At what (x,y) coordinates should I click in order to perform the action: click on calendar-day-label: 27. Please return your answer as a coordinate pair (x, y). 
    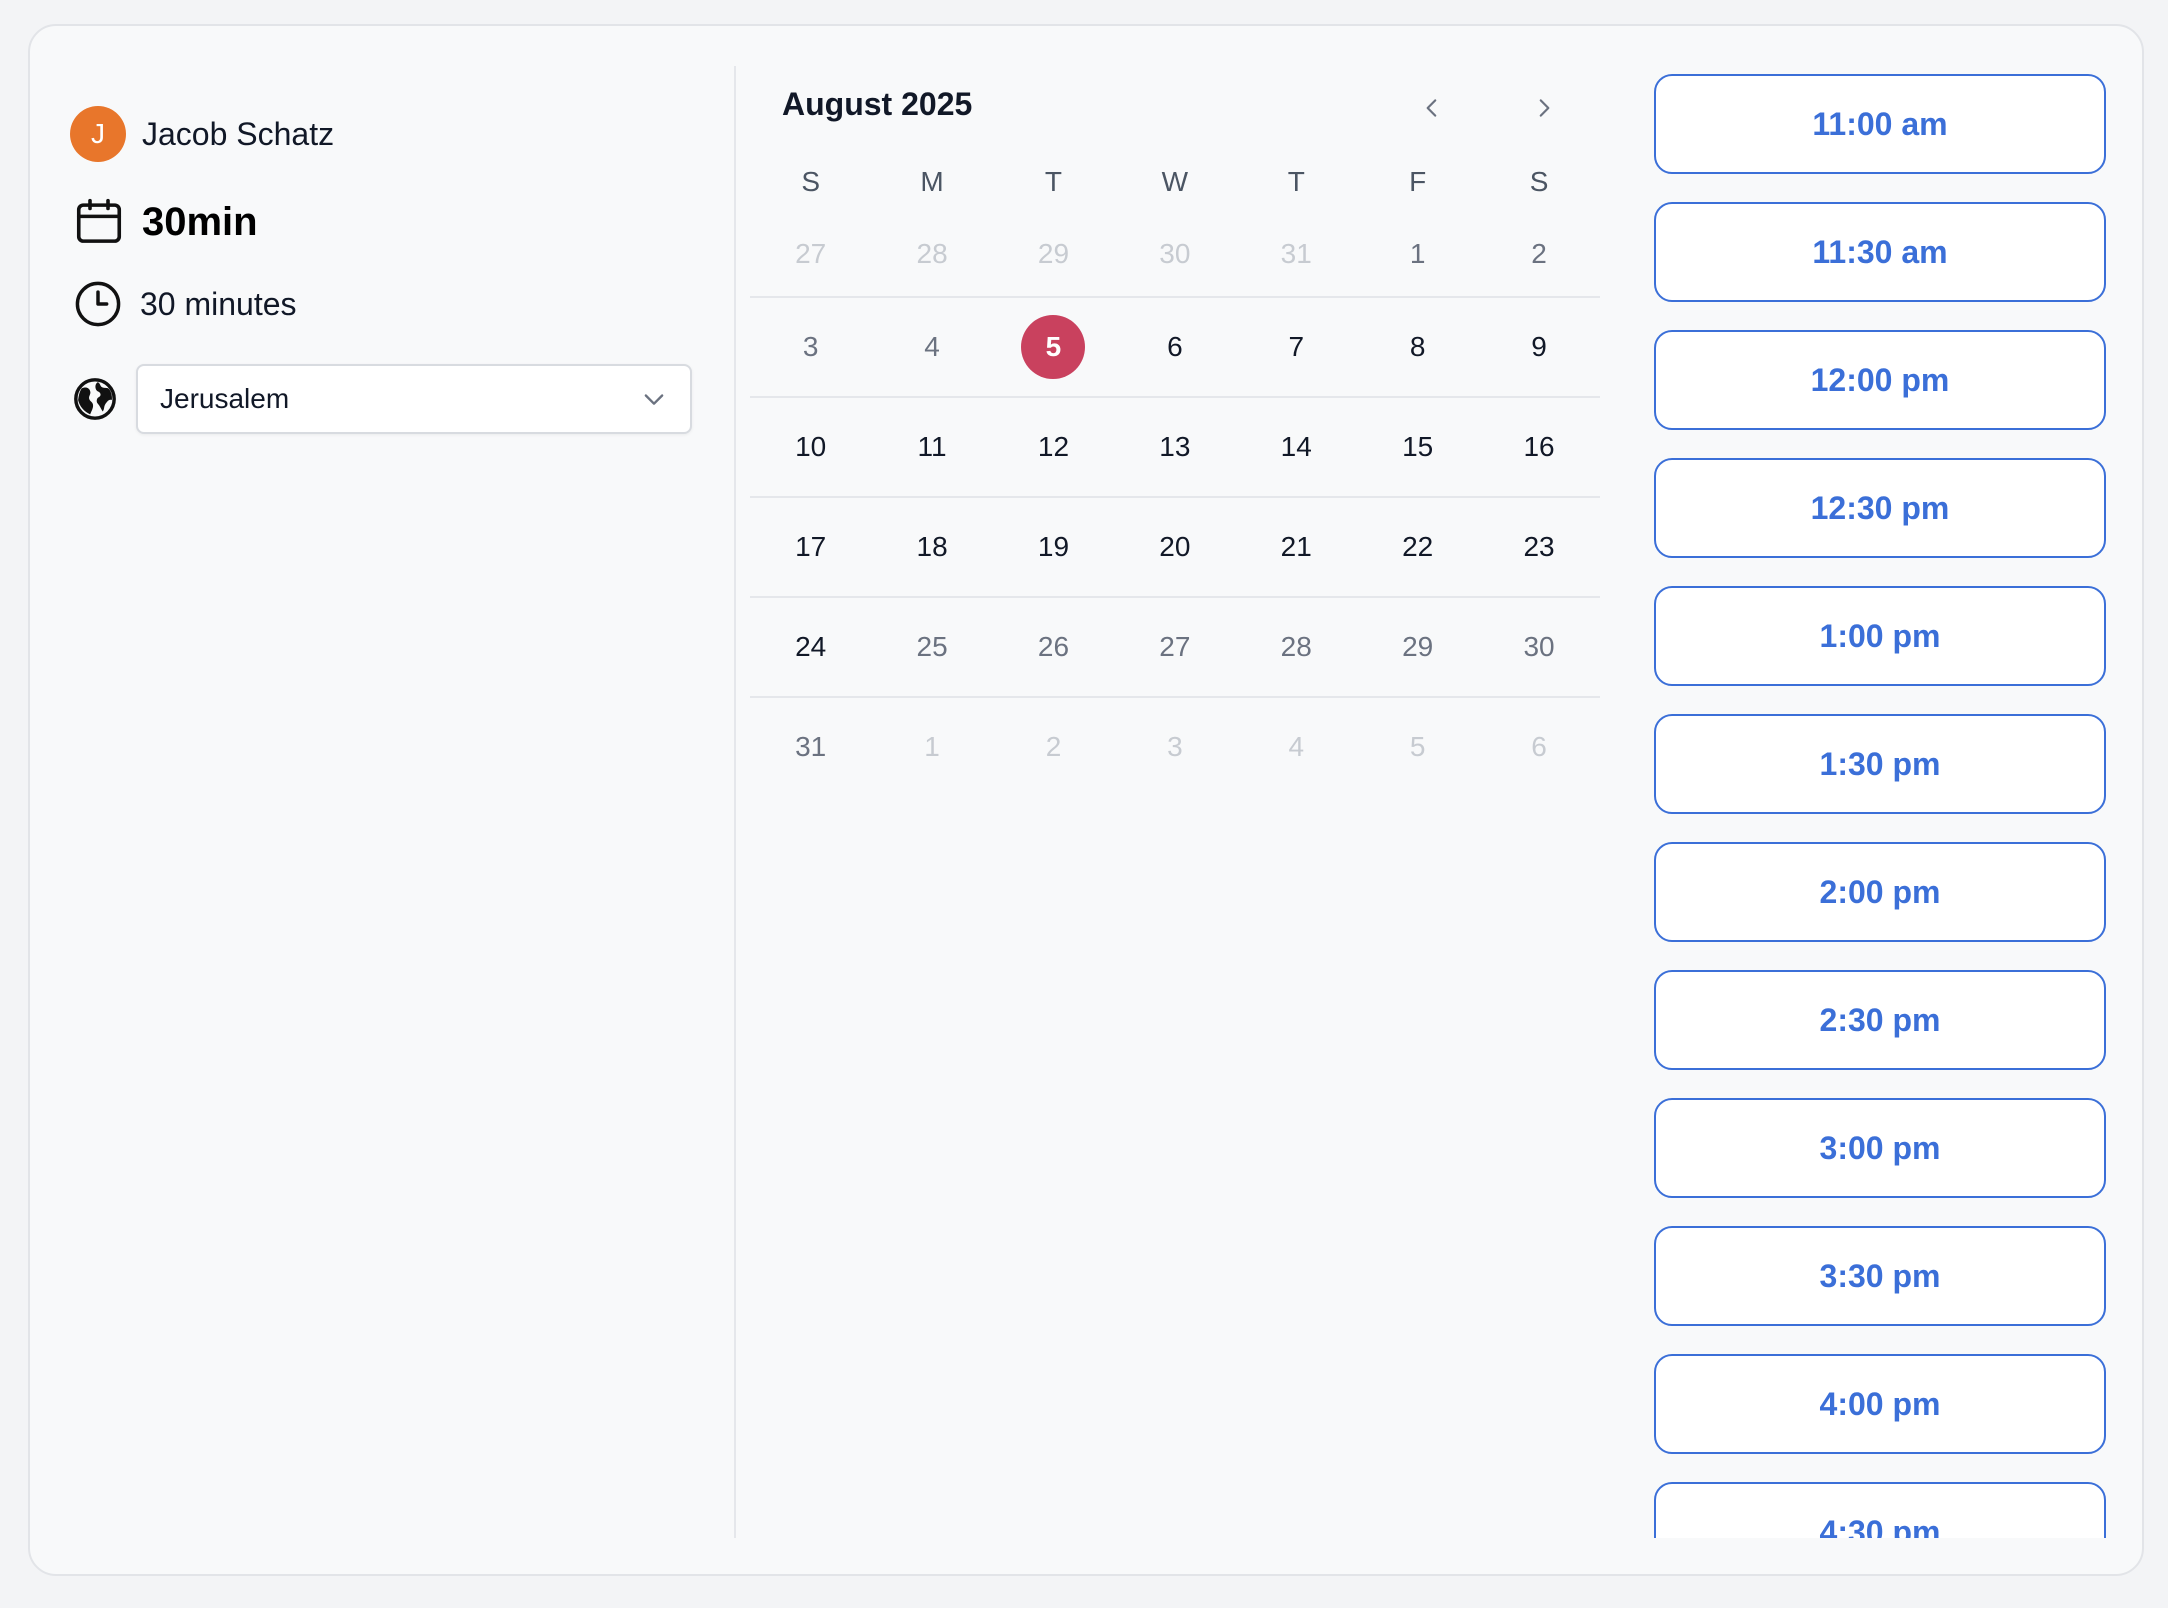
    Looking at the image, I should click on (811, 253).